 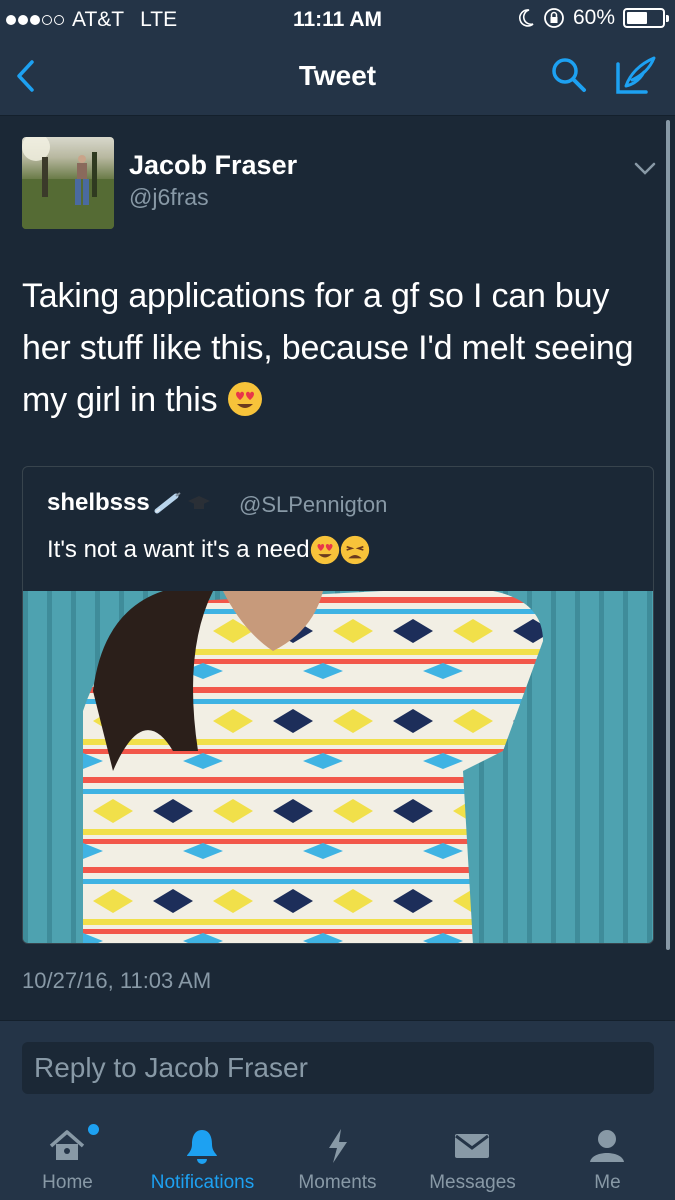 I want to click on tab-bar: Home Notifications Moments Messages Me, so click(x=337, y=1158).